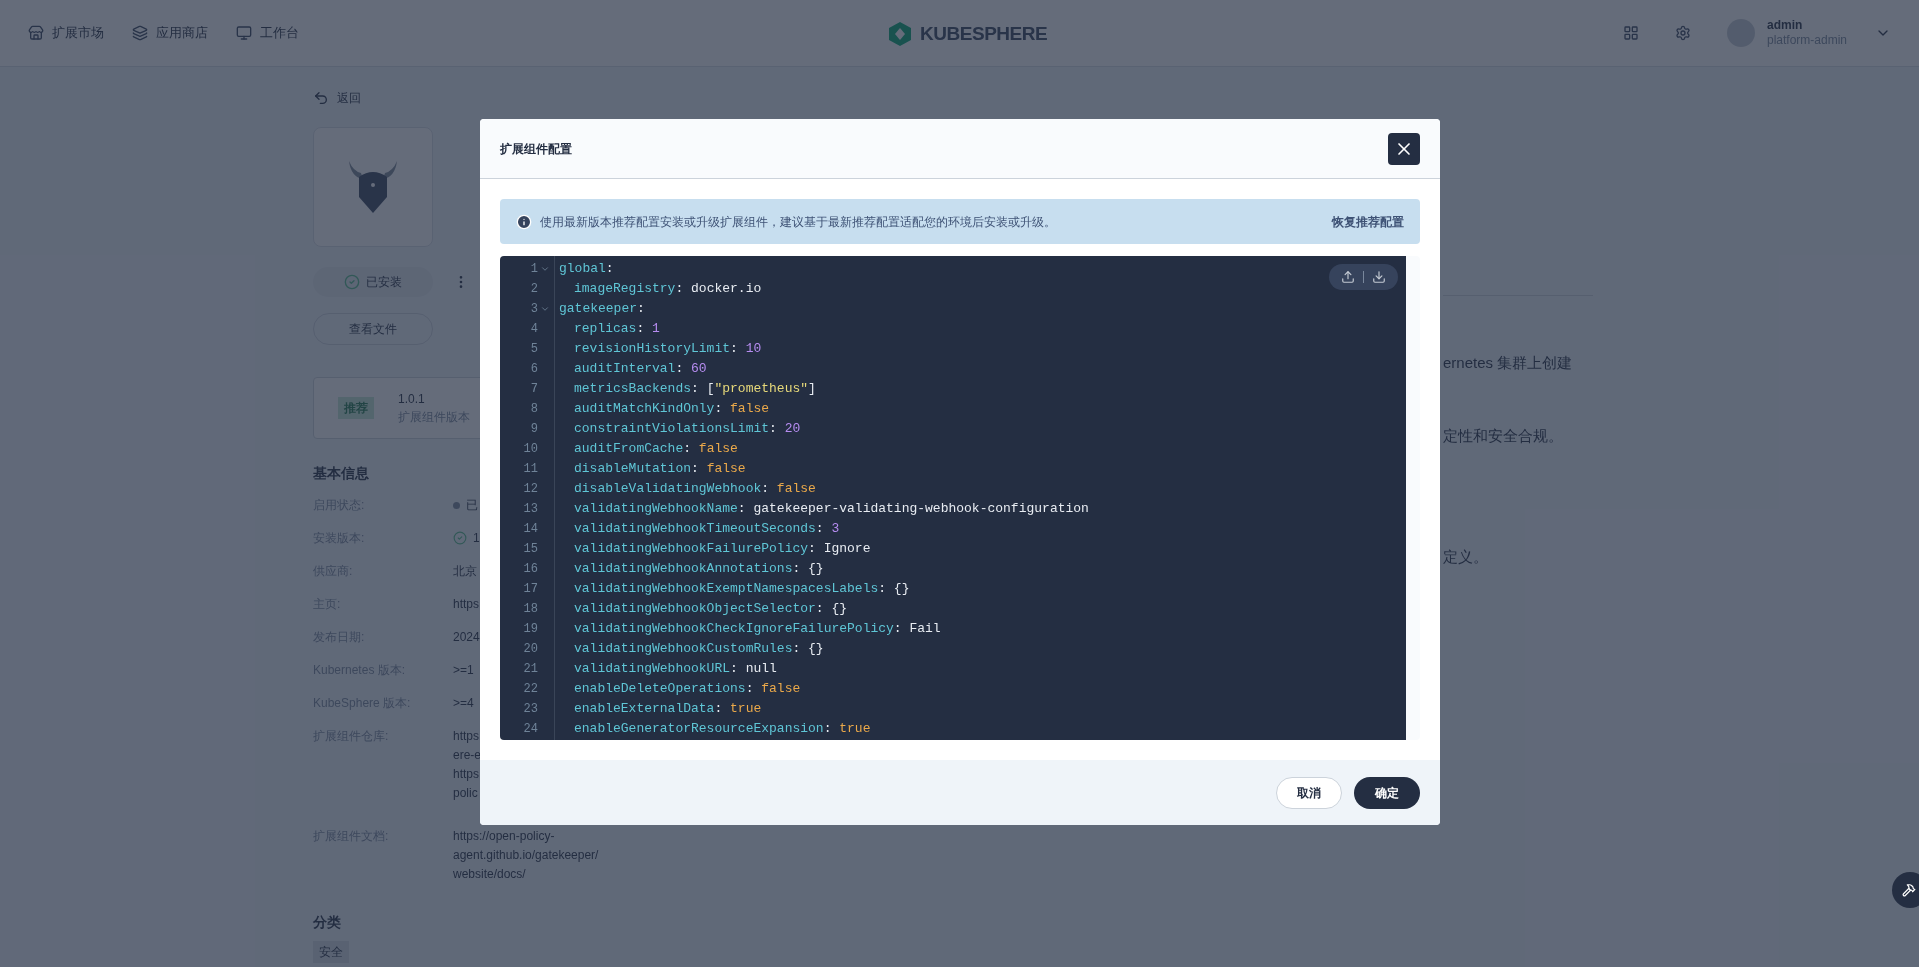 The width and height of the screenshot is (1919, 967). Describe the element at coordinates (530, 689) in the screenshot. I see `line-number: 22` at that location.